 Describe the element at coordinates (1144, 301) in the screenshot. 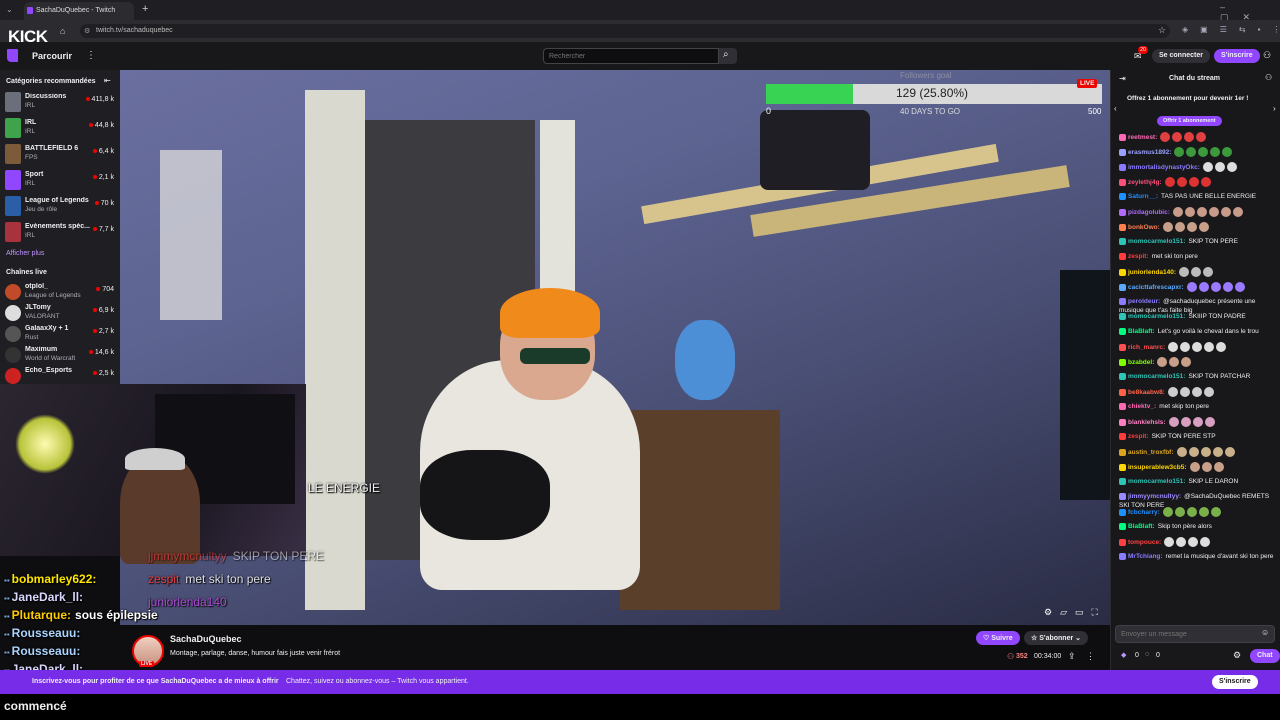

I see `chat-username: peroldeur:` at that location.